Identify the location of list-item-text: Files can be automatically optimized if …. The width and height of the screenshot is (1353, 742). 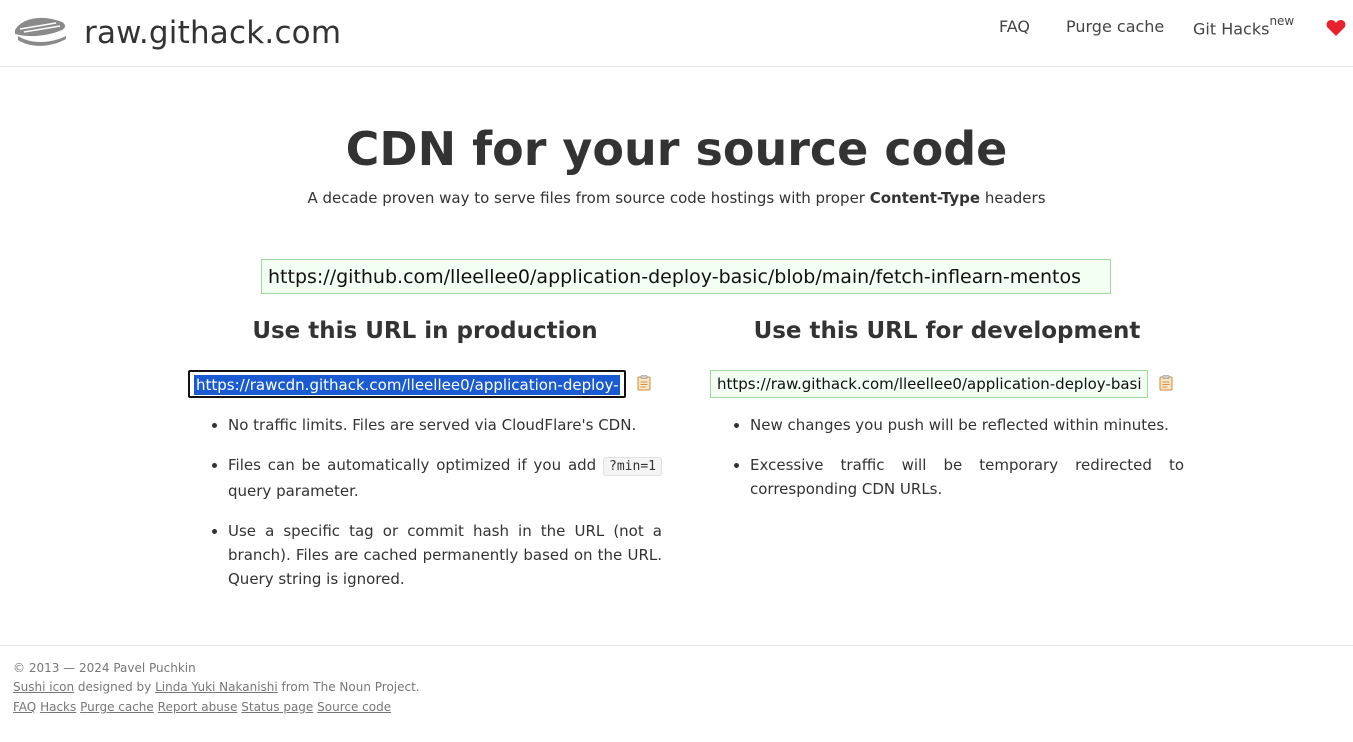
(416, 465).